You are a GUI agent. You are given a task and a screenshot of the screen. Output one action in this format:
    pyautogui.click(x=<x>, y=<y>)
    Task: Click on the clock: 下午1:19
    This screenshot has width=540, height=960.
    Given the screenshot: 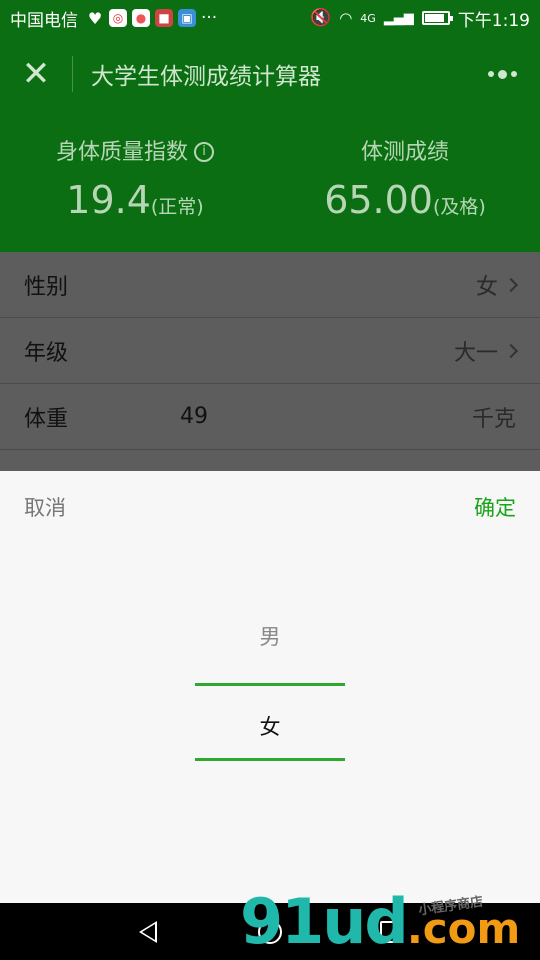 What is the action you would take?
    pyautogui.click(x=493, y=20)
    